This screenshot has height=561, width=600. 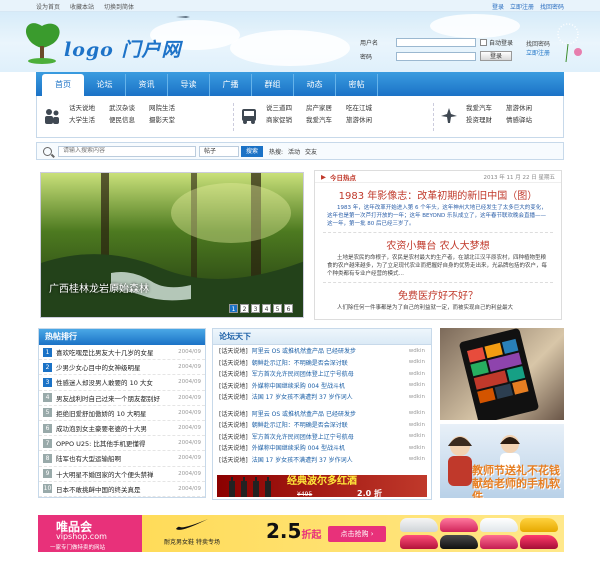 What do you see at coordinates (105, 85) in the screenshot?
I see `nav-item-forum: 论坛` at bounding box center [105, 85].